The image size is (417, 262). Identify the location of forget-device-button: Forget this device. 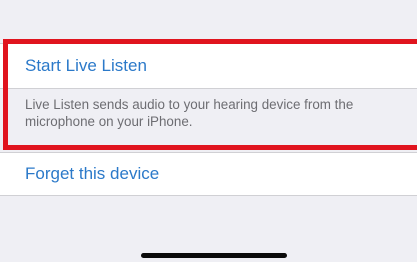
(92, 174).